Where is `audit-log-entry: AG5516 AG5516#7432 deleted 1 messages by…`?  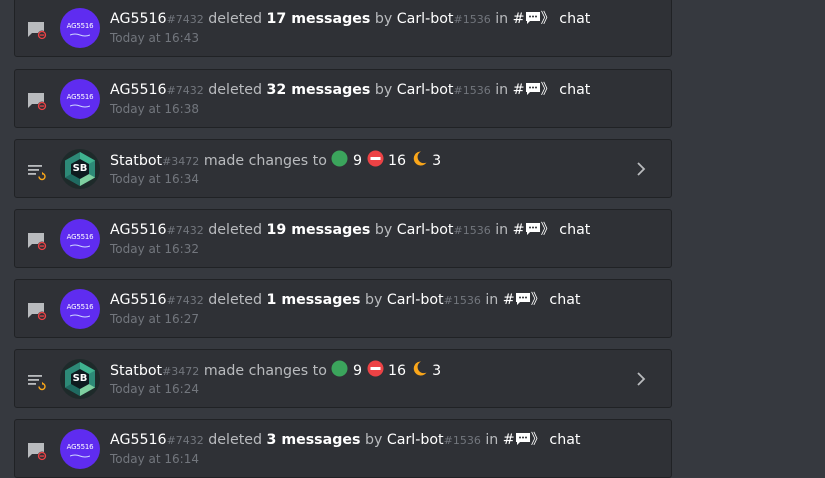 audit-log-entry: AG5516 AG5516#7432 deleted 1 messages by… is located at coordinates (343, 308).